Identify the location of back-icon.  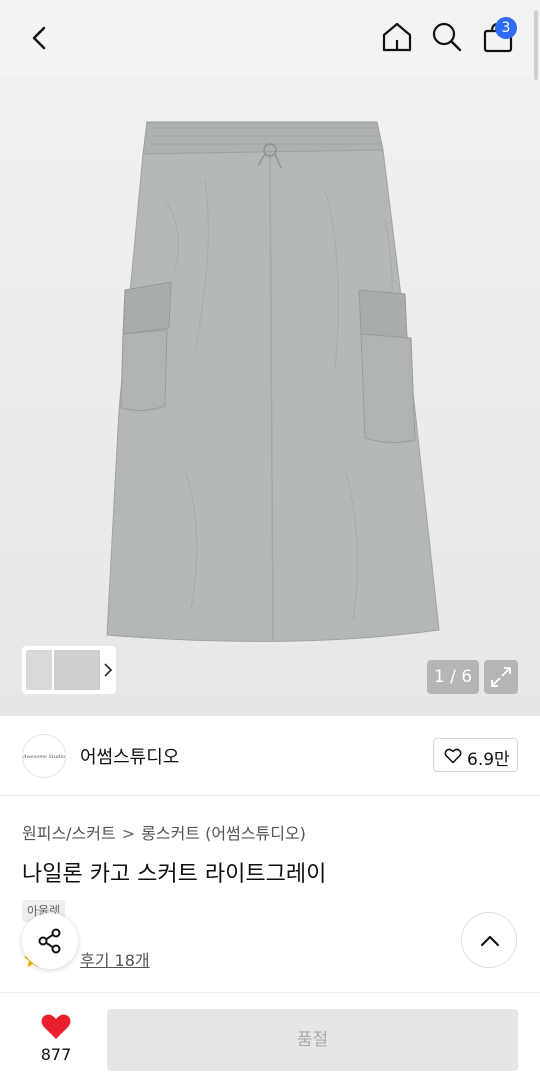
(40, 38).